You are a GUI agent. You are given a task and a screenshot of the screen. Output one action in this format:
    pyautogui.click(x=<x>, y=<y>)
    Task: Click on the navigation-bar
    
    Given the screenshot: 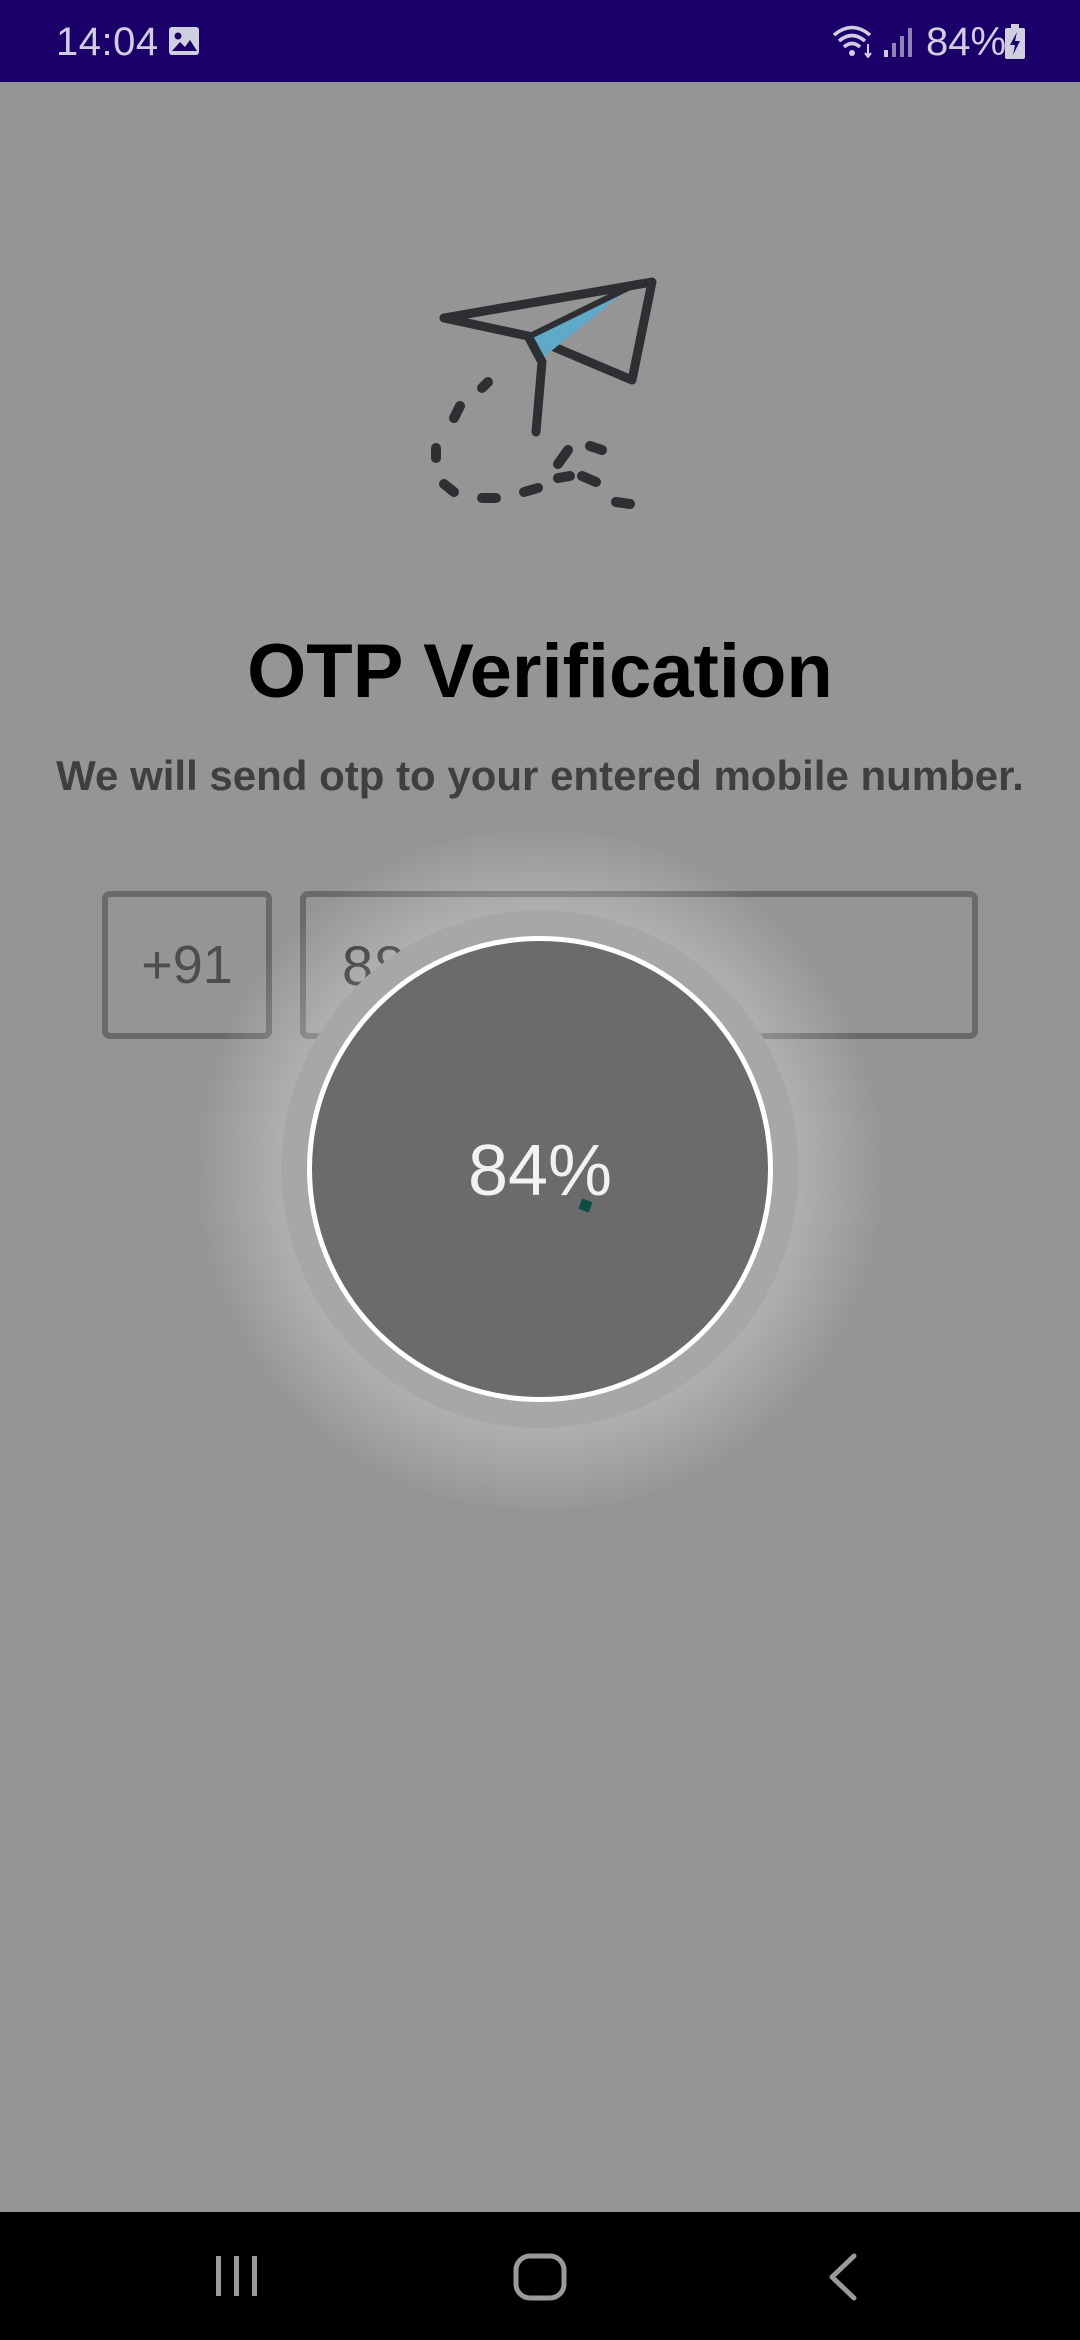 What is the action you would take?
    pyautogui.click(x=540, y=2276)
    